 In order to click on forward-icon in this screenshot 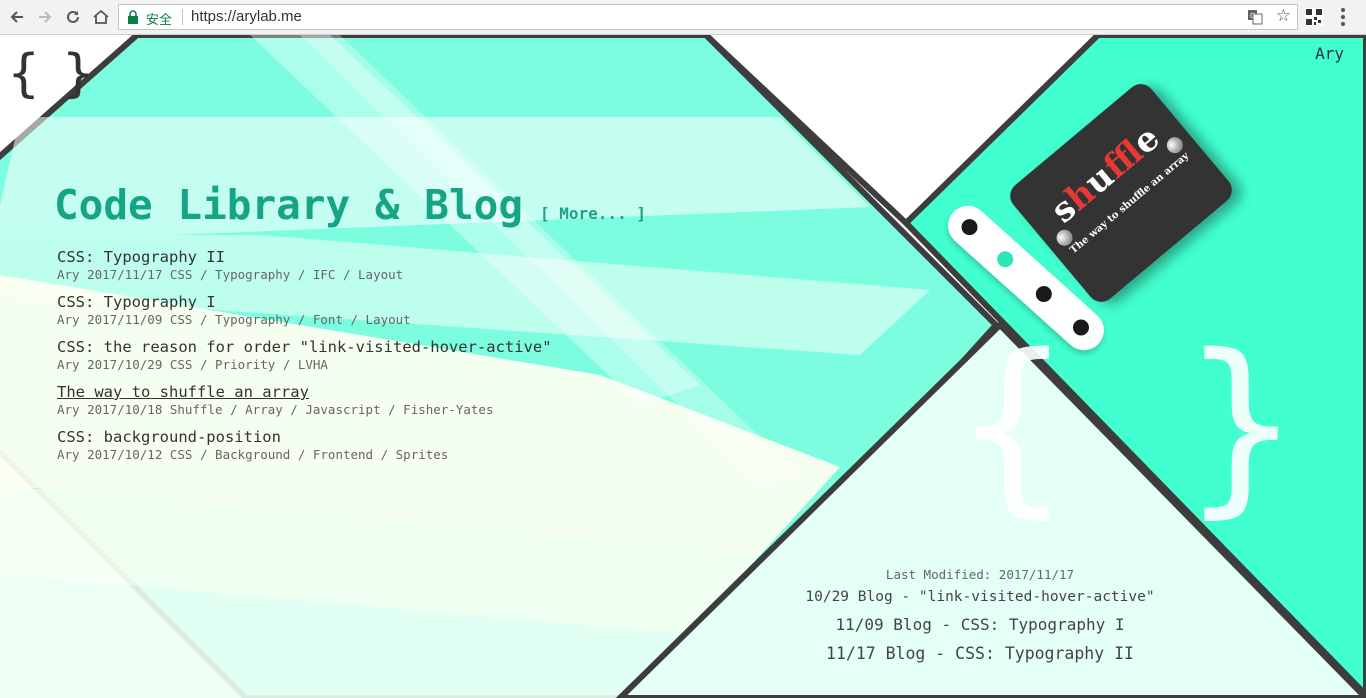, I will do `click(45, 17)`.